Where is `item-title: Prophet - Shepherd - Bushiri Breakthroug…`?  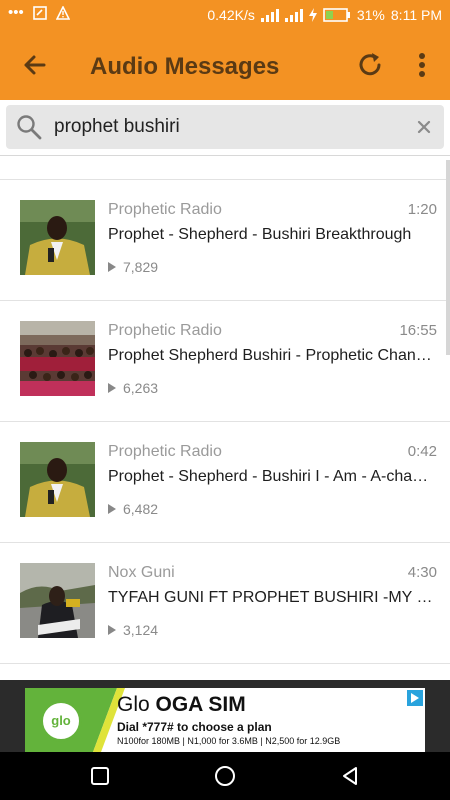 item-title: Prophet - Shepherd - Bushiri Breakthroug… is located at coordinates (260, 234).